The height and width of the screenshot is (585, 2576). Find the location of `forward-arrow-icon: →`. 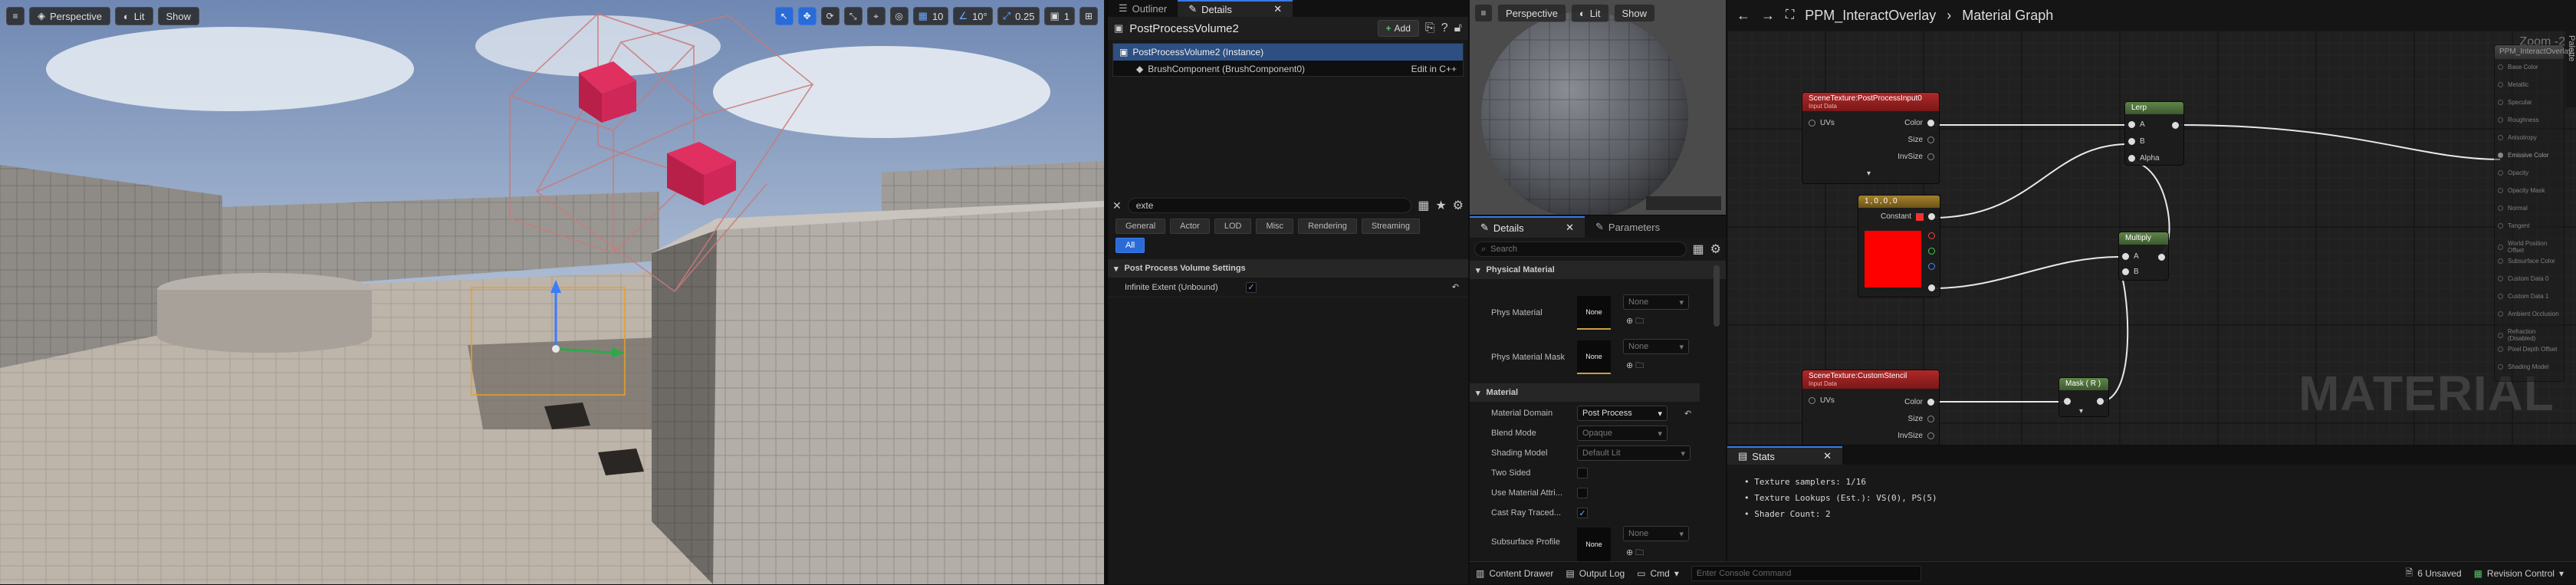

forward-arrow-icon: → is located at coordinates (1768, 16).